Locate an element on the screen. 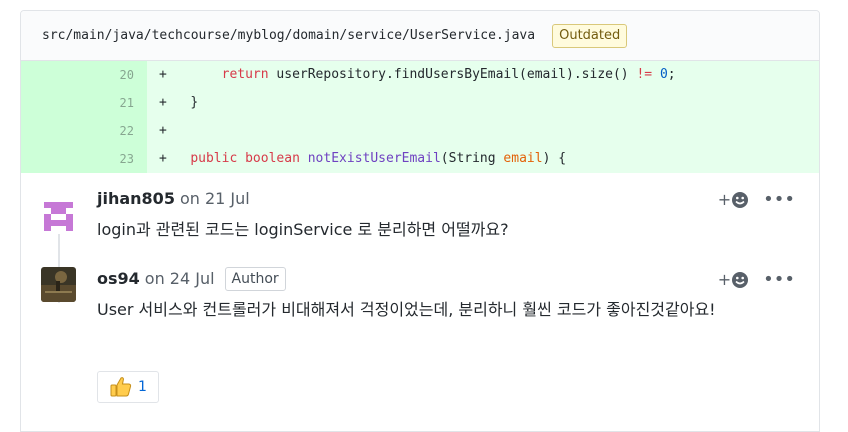 The image size is (848, 432). comment-header: os94 on 24 Jul Author is located at coordinates (191, 279).